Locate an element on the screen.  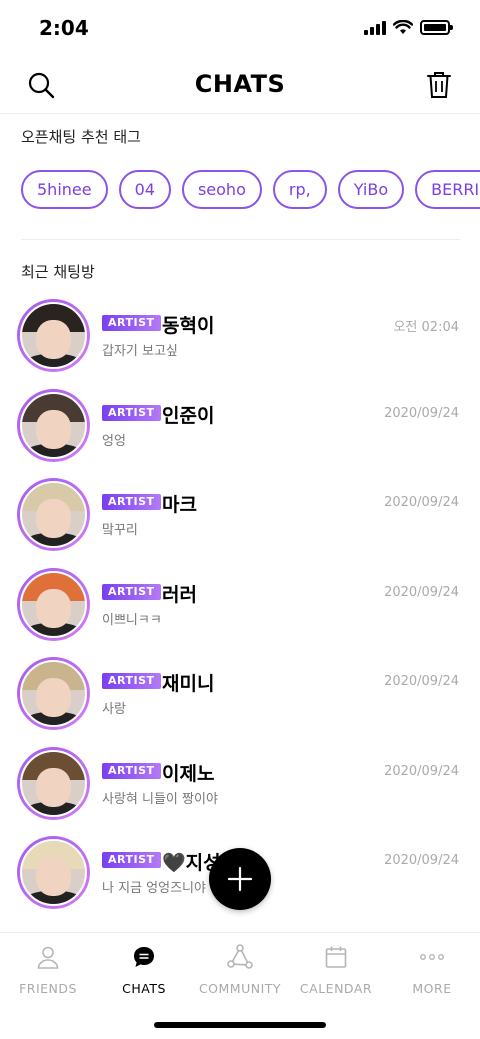
tab-label: CALENDAR is located at coordinates (336, 988).